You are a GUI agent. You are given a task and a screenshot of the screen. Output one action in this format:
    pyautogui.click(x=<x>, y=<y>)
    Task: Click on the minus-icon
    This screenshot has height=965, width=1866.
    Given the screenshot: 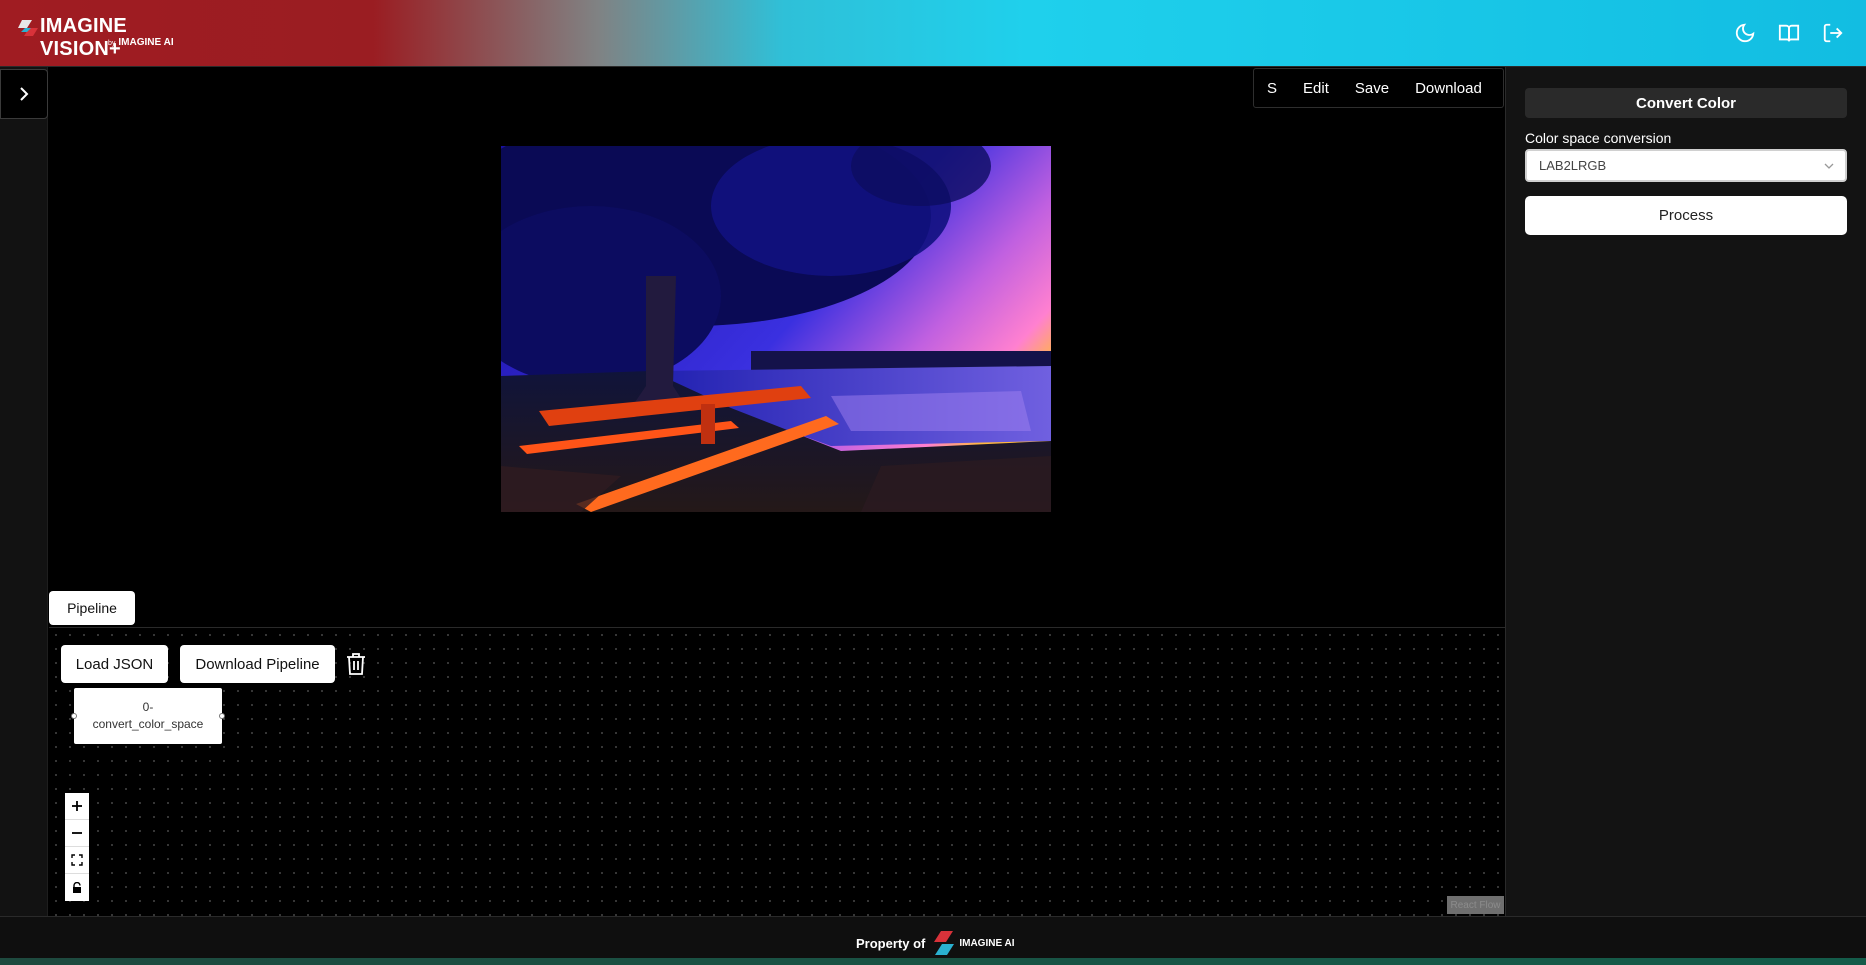 What is the action you would take?
    pyautogui.click(x=77, y=833)
    